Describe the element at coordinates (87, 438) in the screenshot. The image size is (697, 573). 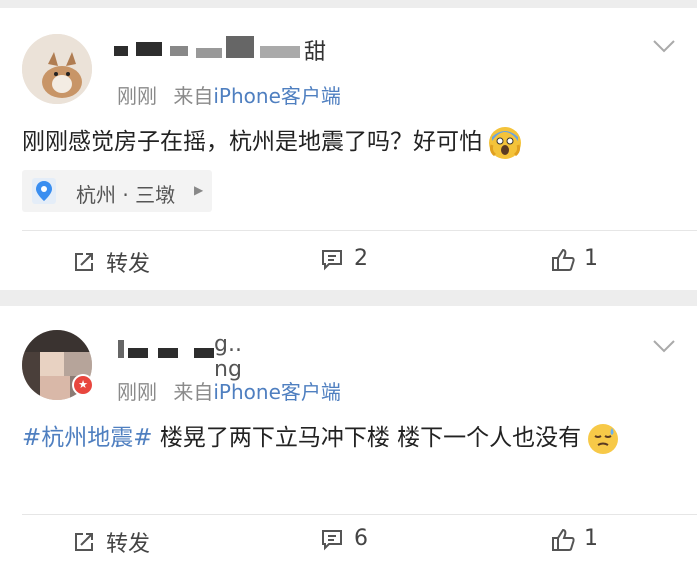
I see `hashtag-link: #杭州地震#` at that location.